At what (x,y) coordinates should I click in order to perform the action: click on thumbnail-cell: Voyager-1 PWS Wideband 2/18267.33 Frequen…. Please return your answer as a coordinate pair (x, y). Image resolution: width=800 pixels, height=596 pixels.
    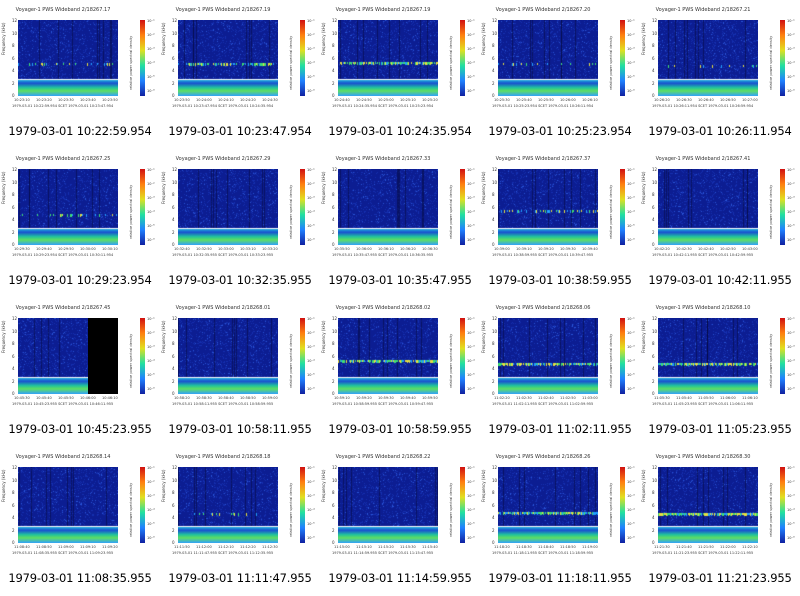
    Looking at the image, I should click on (400, 223).